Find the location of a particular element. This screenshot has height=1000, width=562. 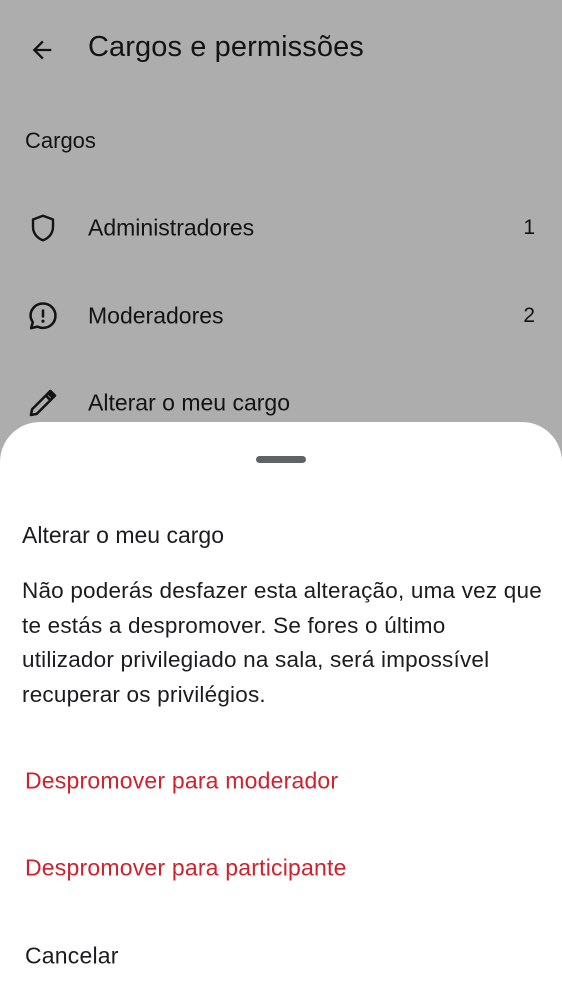

action-label: Cancelar is located at coordinates (72, 955).